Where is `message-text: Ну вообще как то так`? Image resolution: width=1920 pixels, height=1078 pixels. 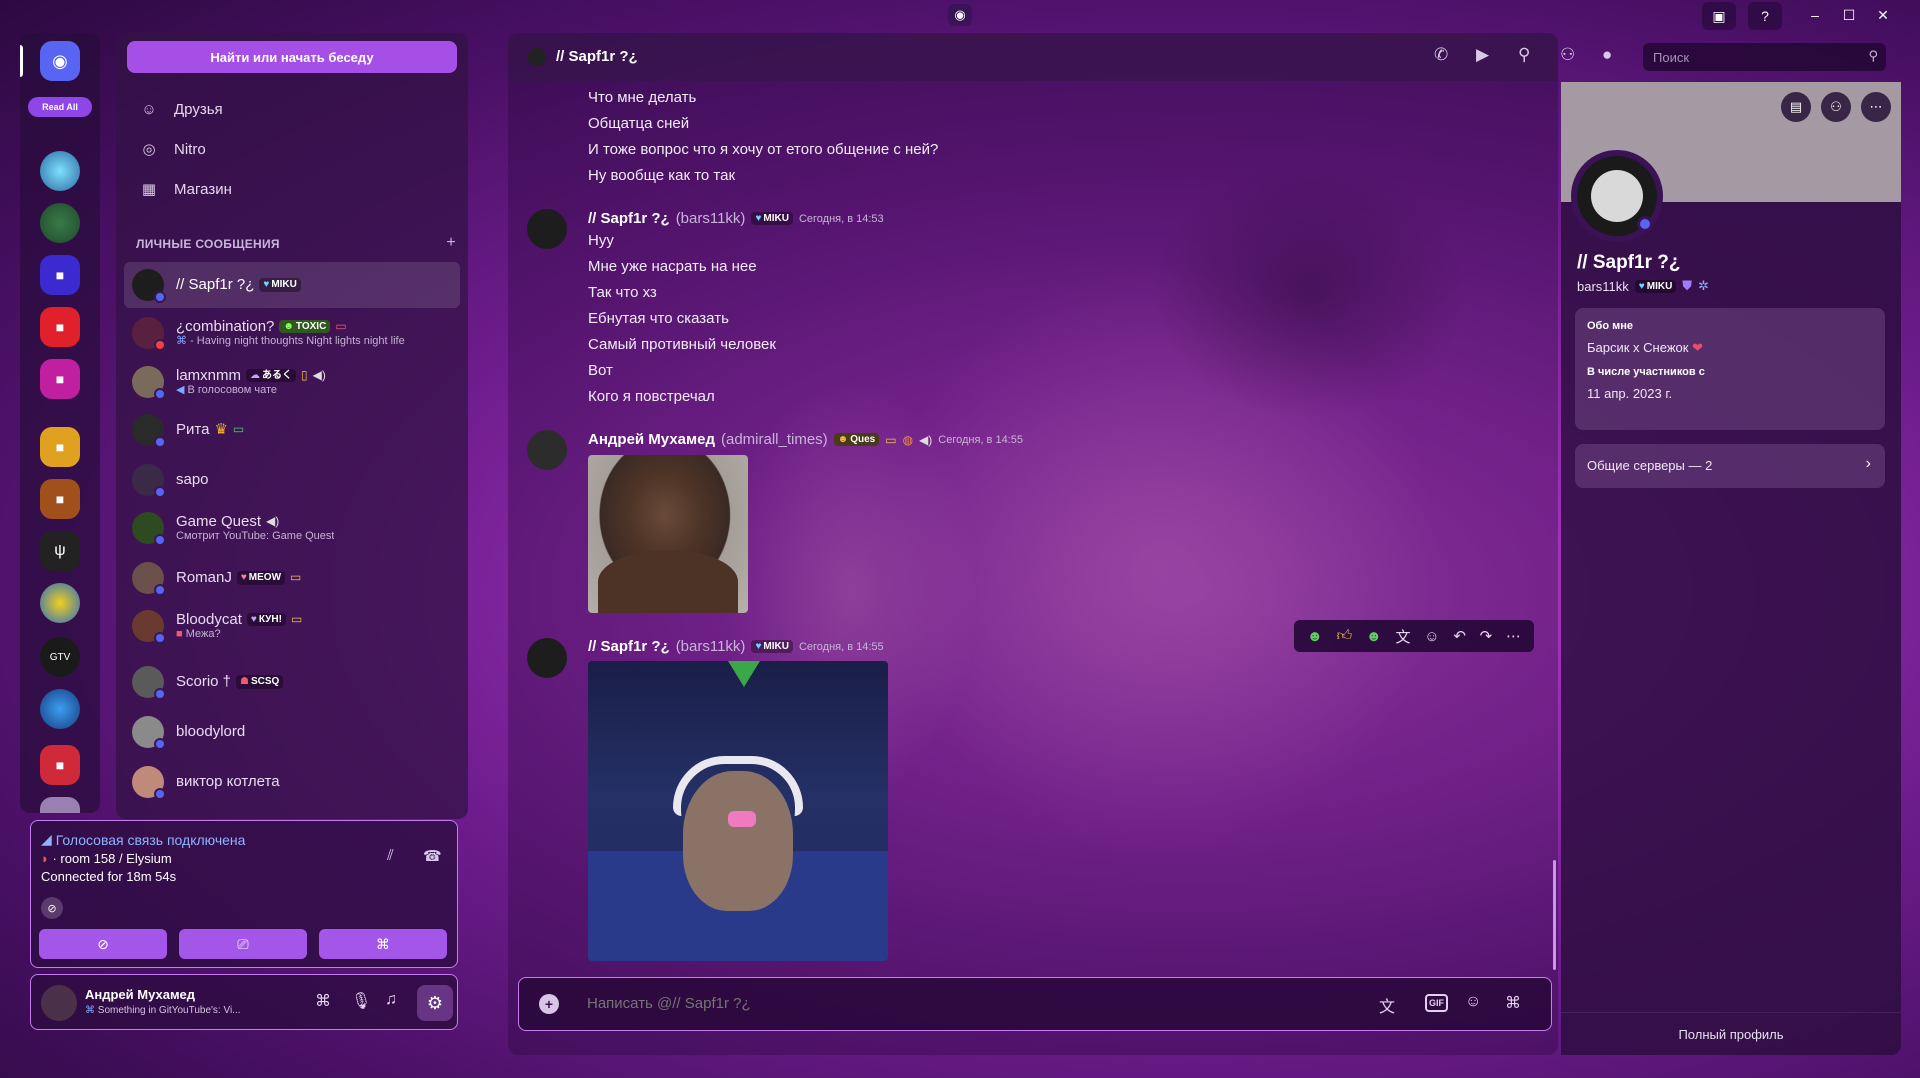 message-text: Ну вообще как то так is located at coordinates (662, 175).